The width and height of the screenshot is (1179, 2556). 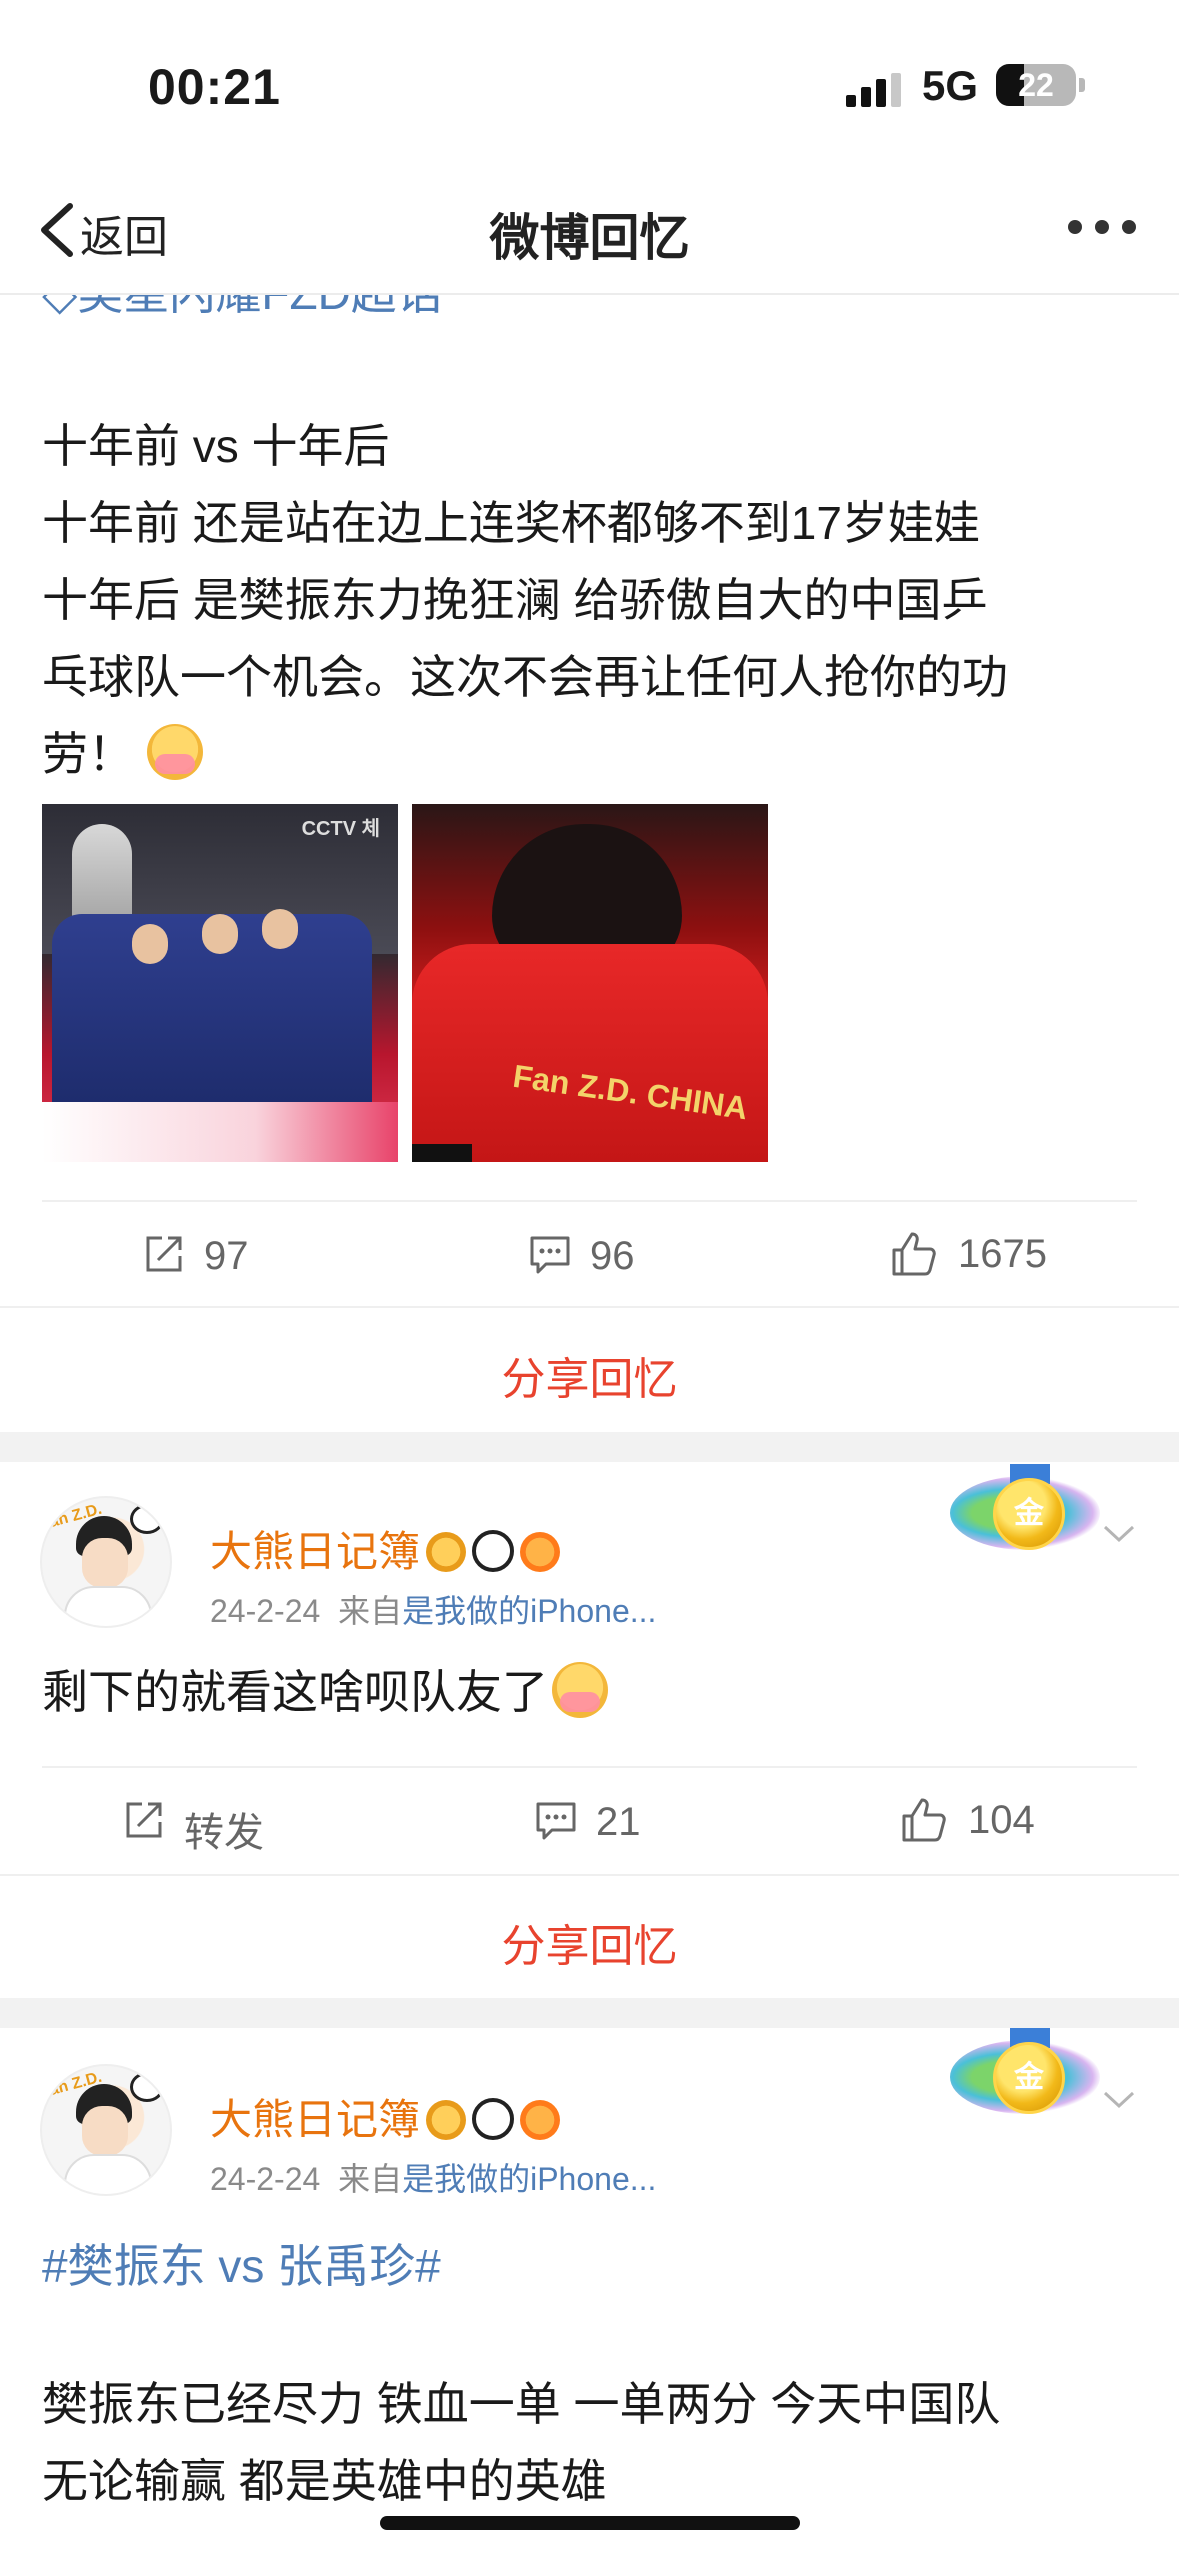 What do you see at coordinates (224, 1833) in the screenshot?
I see `repost-label: 转发` at bounding box center [224, 1833].